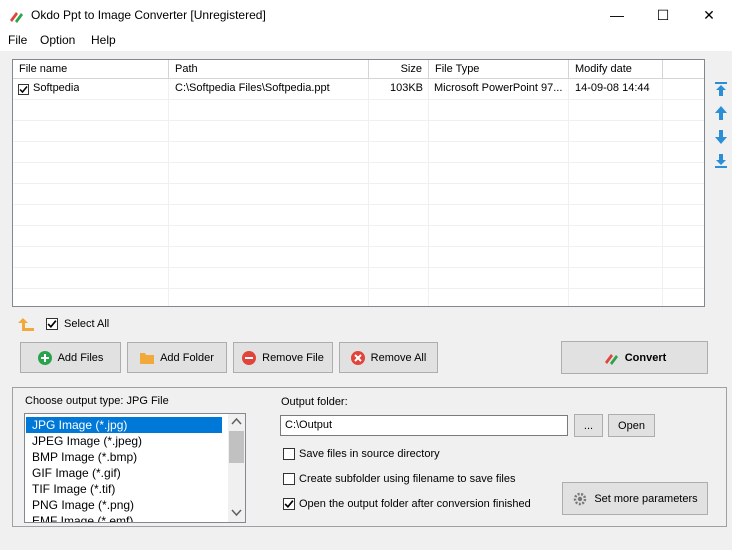 The height and width of the screenshot is (550, 732). I want to click on list-item: JPG Image (*.jpg), so click(124, 425).